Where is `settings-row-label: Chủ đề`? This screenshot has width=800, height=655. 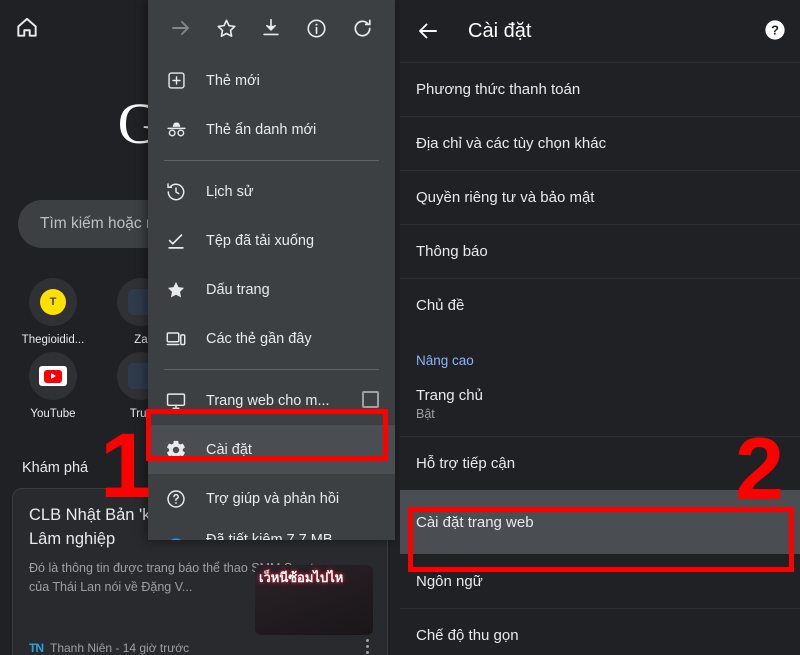
settings-row-label: Chủ đề is located at coordinates (440, 305).